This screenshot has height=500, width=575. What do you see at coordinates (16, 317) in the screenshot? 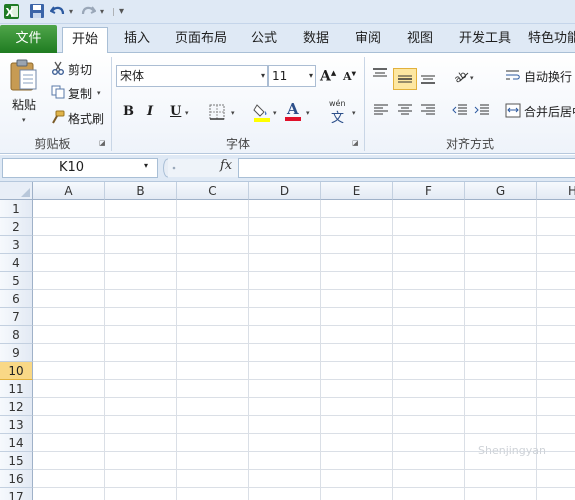
I see `row-header-7: 7` at bounding box center [16, 317].